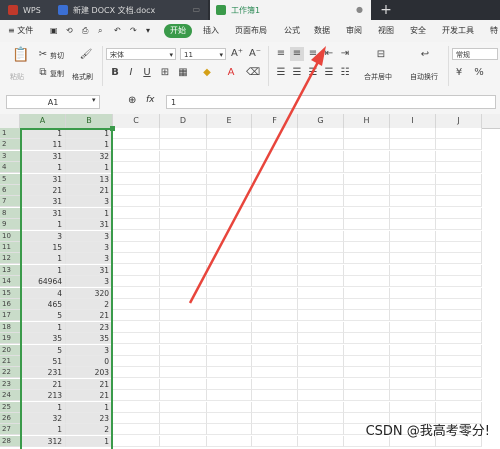  What do you see at coordinates (82, 77) in the screenshot?
I see `format-painter-button: 格式刷` at bounding box center [82, 77].